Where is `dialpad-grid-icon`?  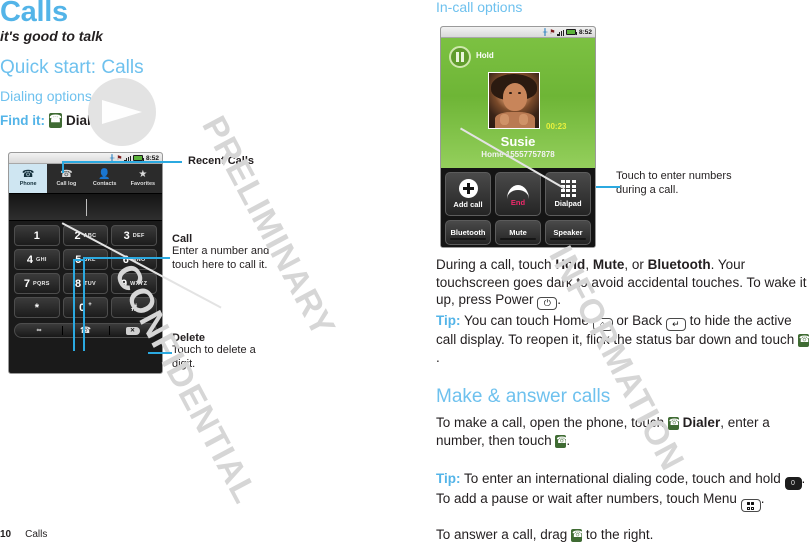
dialpad-grid-icon is located at coordinates (568, 188).